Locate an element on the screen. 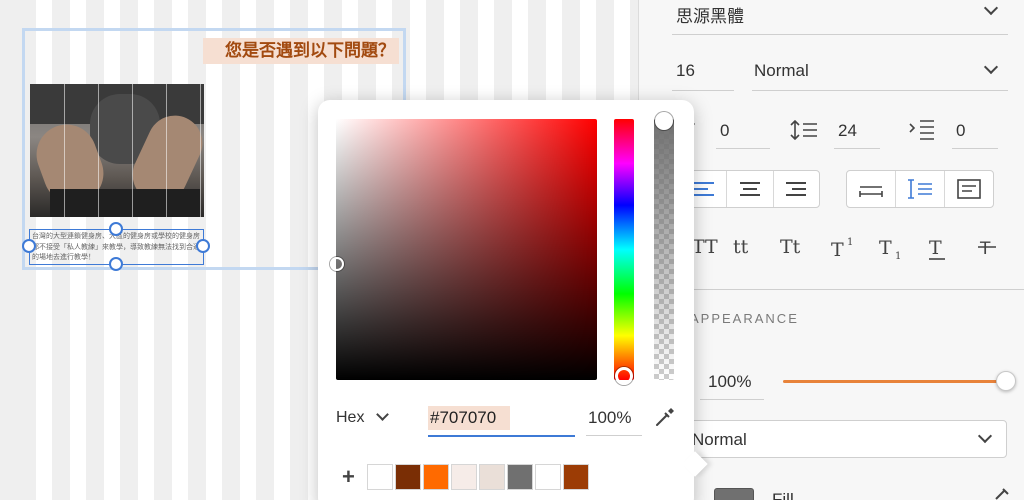 The width and height of the screenshot is (1024, 500). resize-handle-right is located at coordinates (203, 246).